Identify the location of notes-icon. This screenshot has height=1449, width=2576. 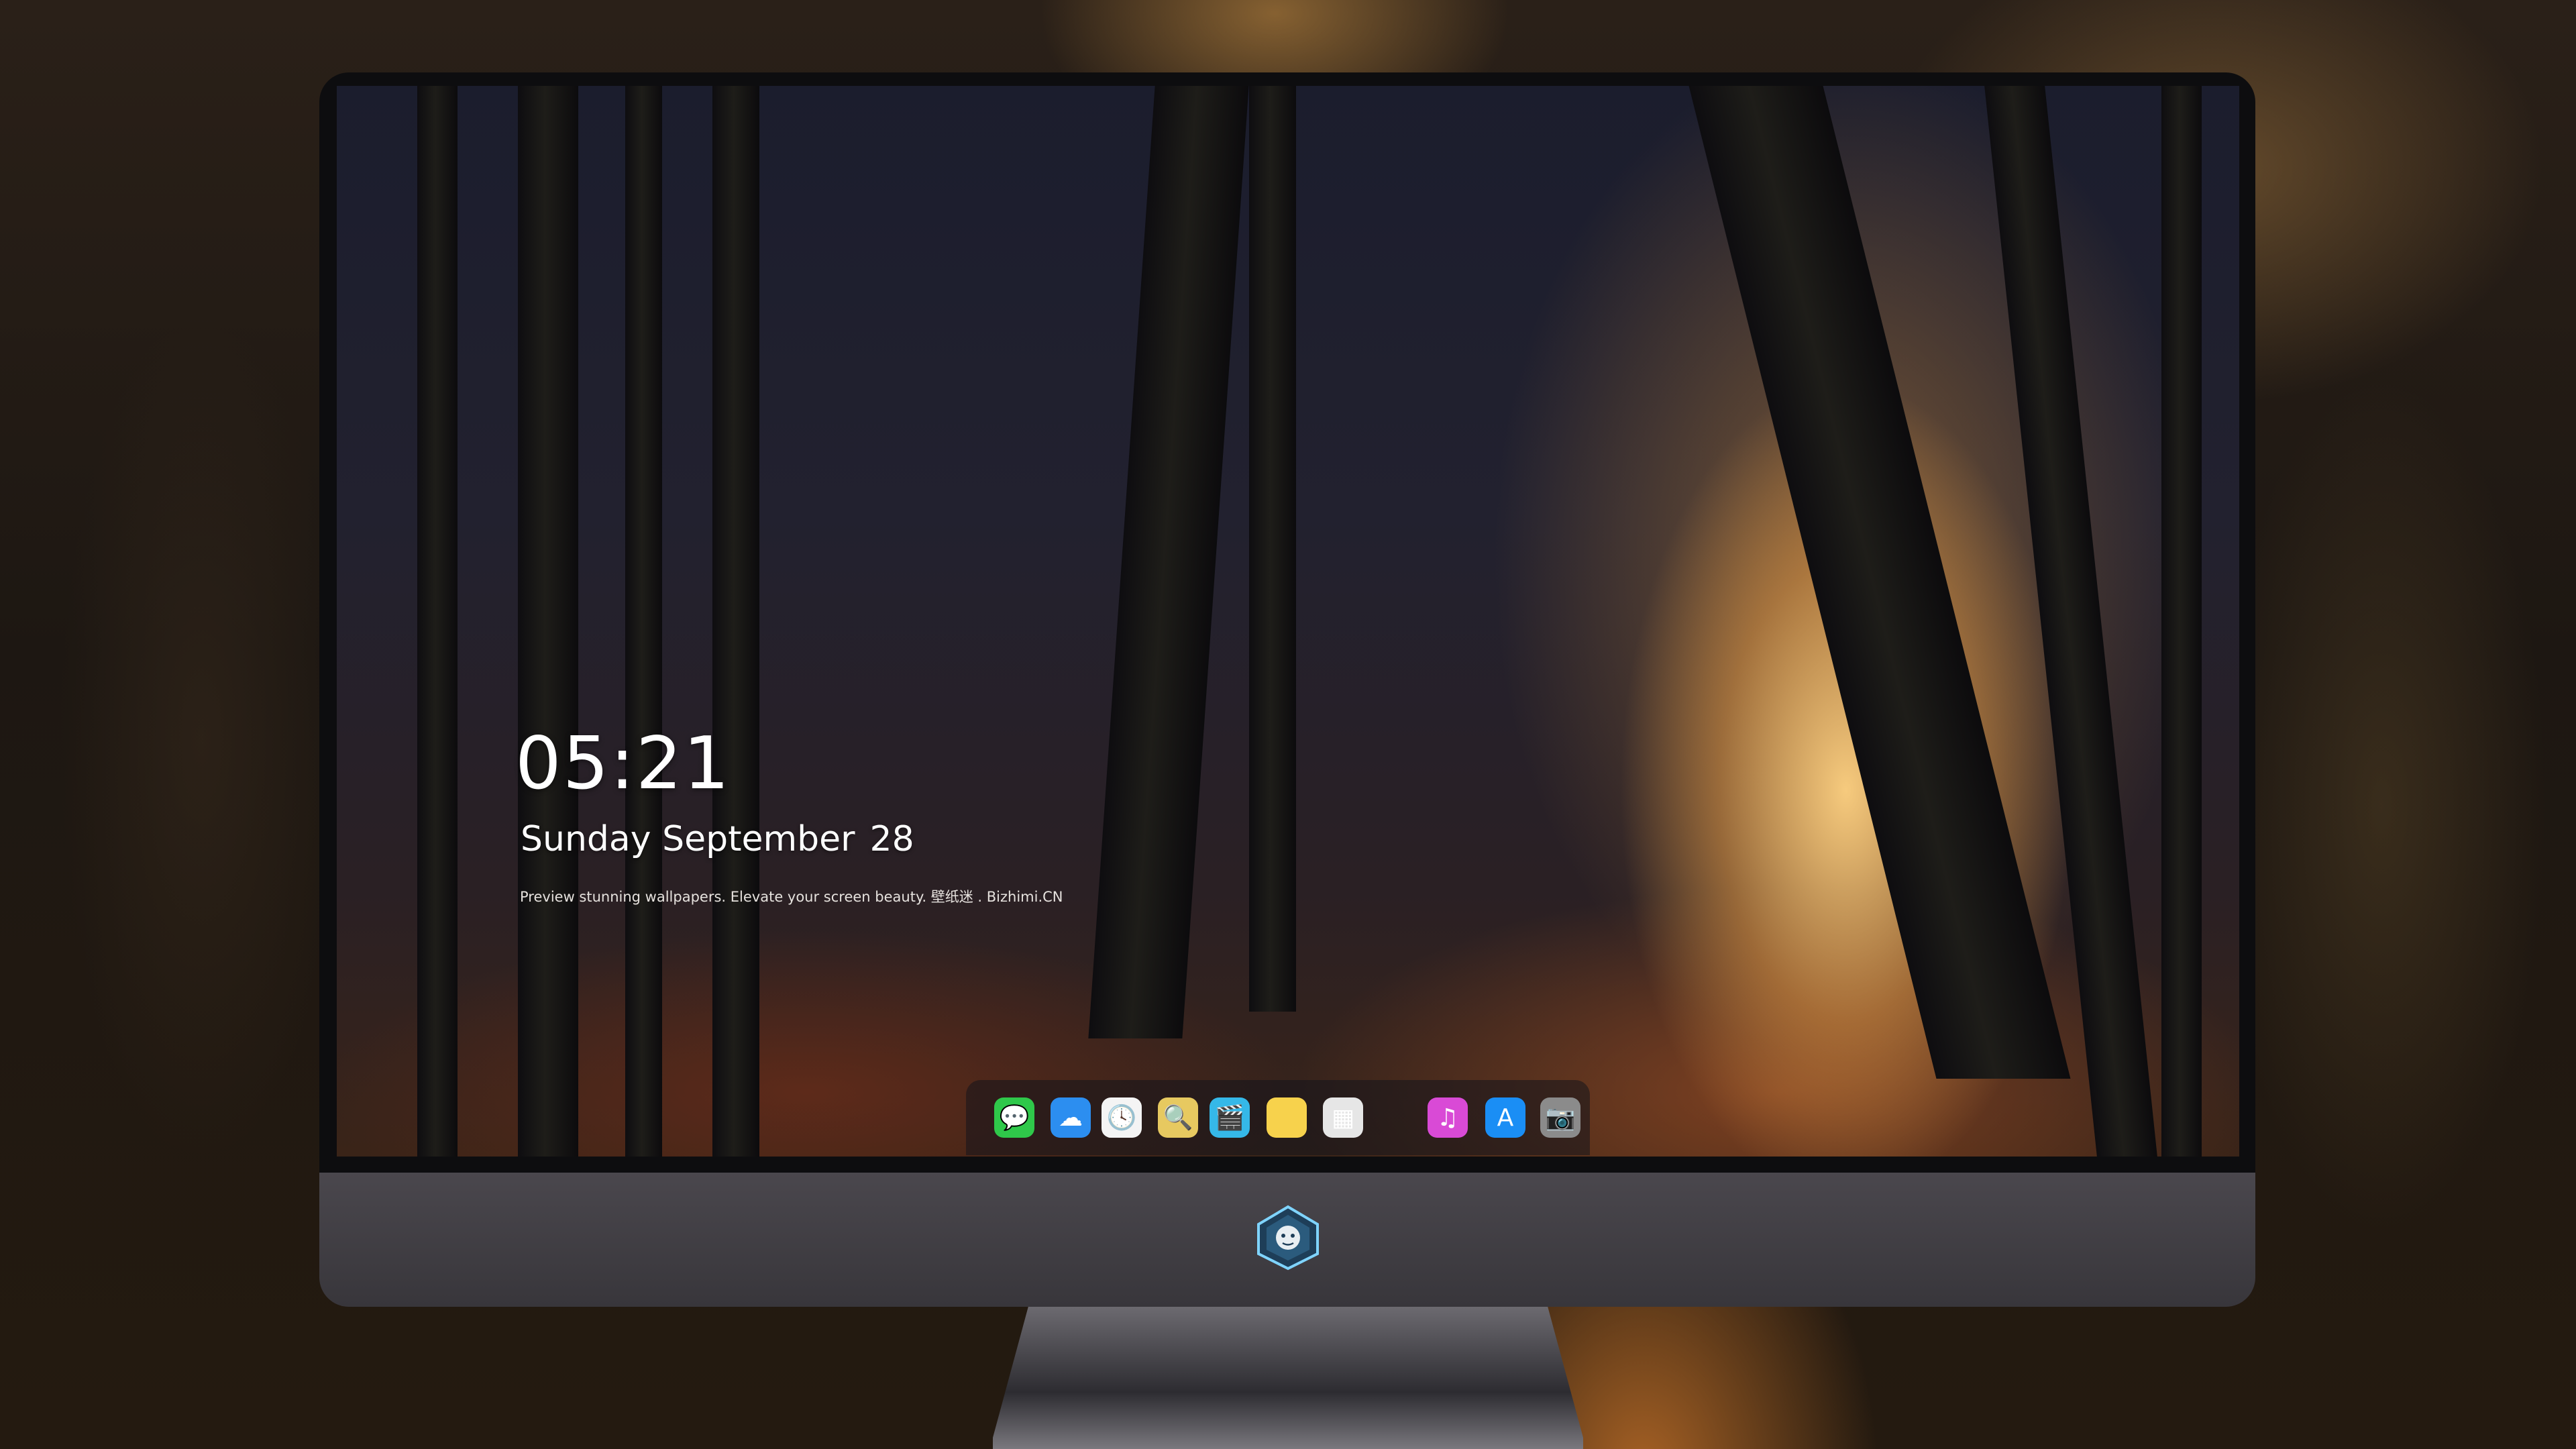
(1287, 1117).